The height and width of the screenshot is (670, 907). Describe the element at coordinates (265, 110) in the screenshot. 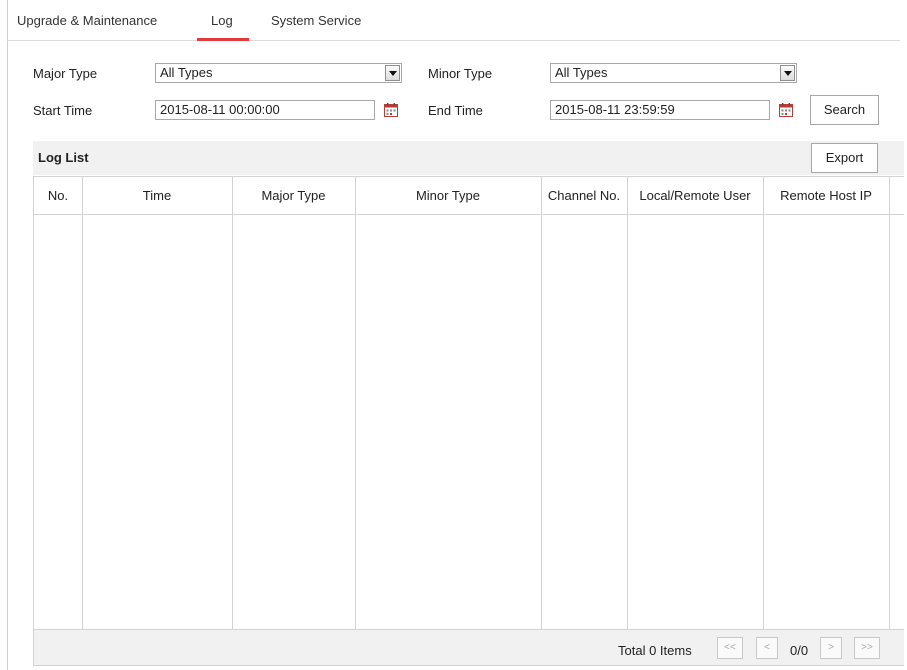

I see `start-time-field: 2015-08-11 00:00:00` at that location.